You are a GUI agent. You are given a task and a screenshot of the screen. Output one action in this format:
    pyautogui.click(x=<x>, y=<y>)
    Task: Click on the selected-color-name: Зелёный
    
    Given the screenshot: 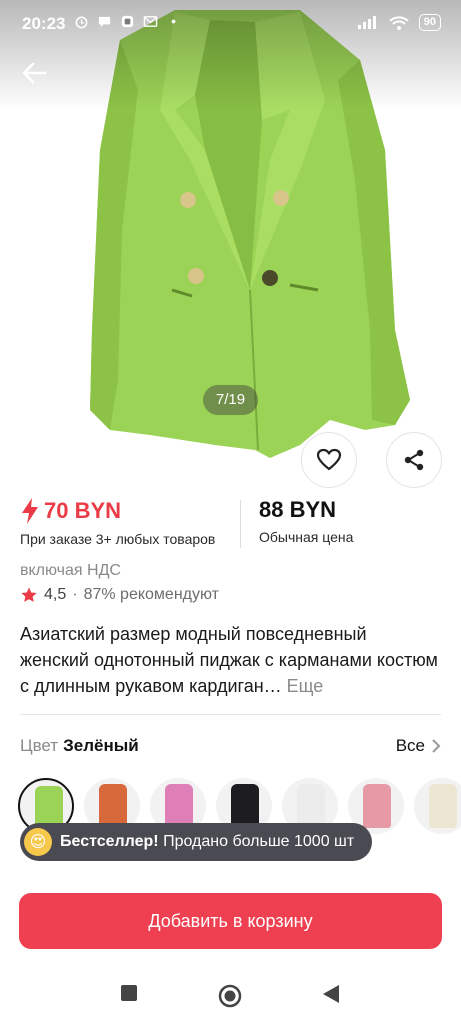 What is the action you would take?
    pyautogui.click(x=101, y=745)
    